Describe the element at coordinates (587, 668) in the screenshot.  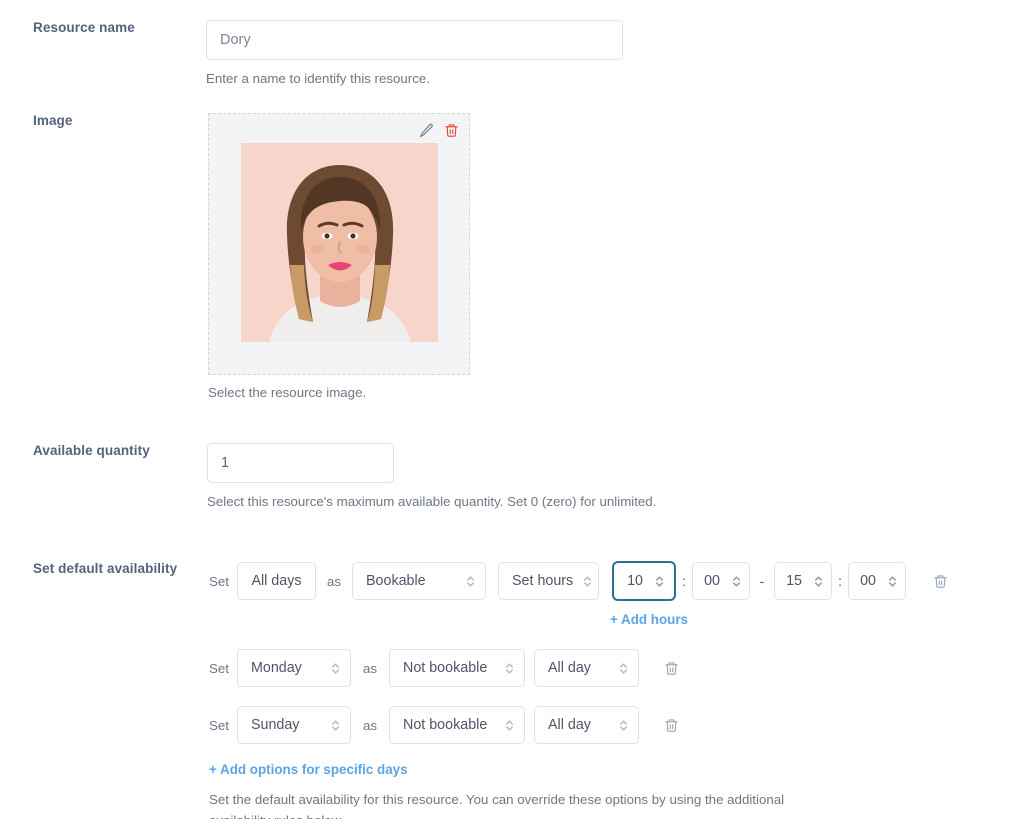
I see `scope-select-monday: All day` at that location.